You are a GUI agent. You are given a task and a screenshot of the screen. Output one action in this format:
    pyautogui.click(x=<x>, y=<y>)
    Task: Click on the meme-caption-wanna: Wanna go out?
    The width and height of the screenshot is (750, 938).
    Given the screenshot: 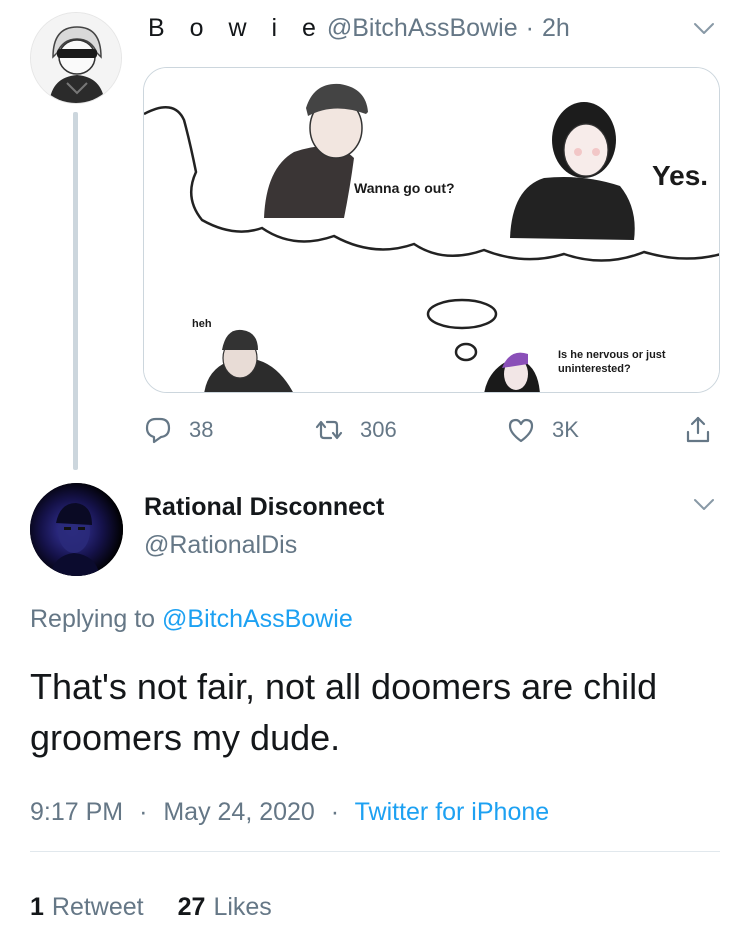 What is the action you would take?
    pyautogui.click(x=404, y=188)
    